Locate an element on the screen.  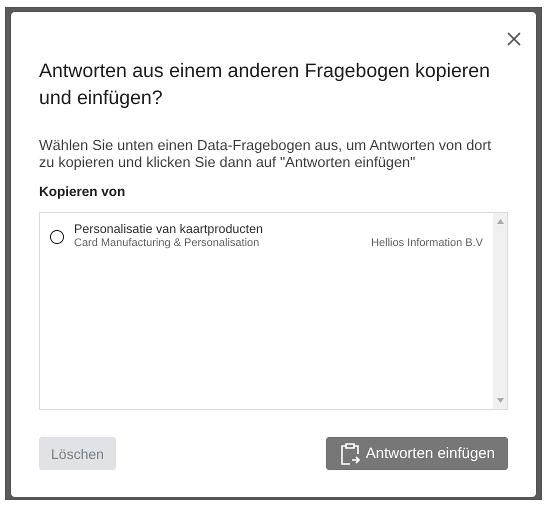
option-name: Personalisatie van kaartproducten is located at coordinates (169, 229).